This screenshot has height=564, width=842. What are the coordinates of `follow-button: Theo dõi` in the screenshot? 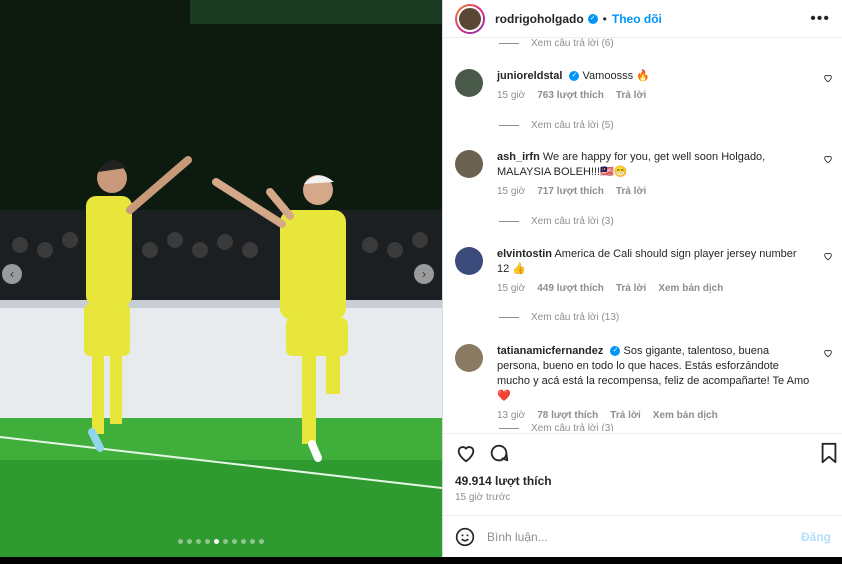 It's located at (637, 19).